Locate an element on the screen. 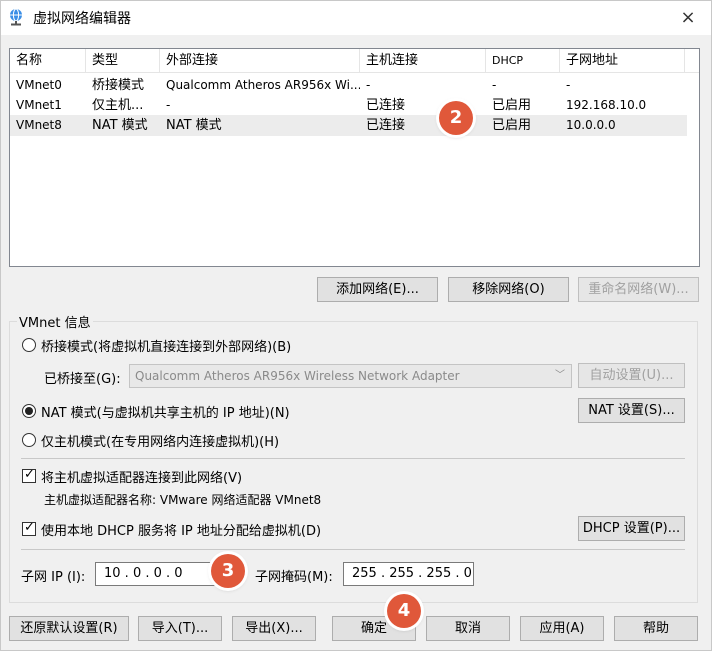 The height and width of the screenshot is (651, 712). column-header-external: 外部连接 is located at coordinates (260, 61).